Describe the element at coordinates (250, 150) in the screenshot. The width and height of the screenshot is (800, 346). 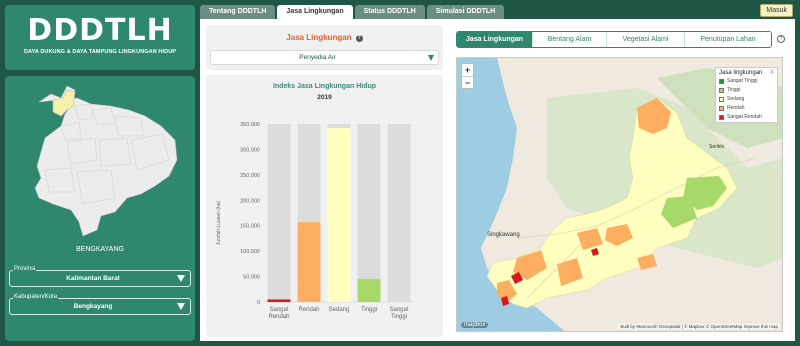
I see `y-tick-label: 300.000` at that location.